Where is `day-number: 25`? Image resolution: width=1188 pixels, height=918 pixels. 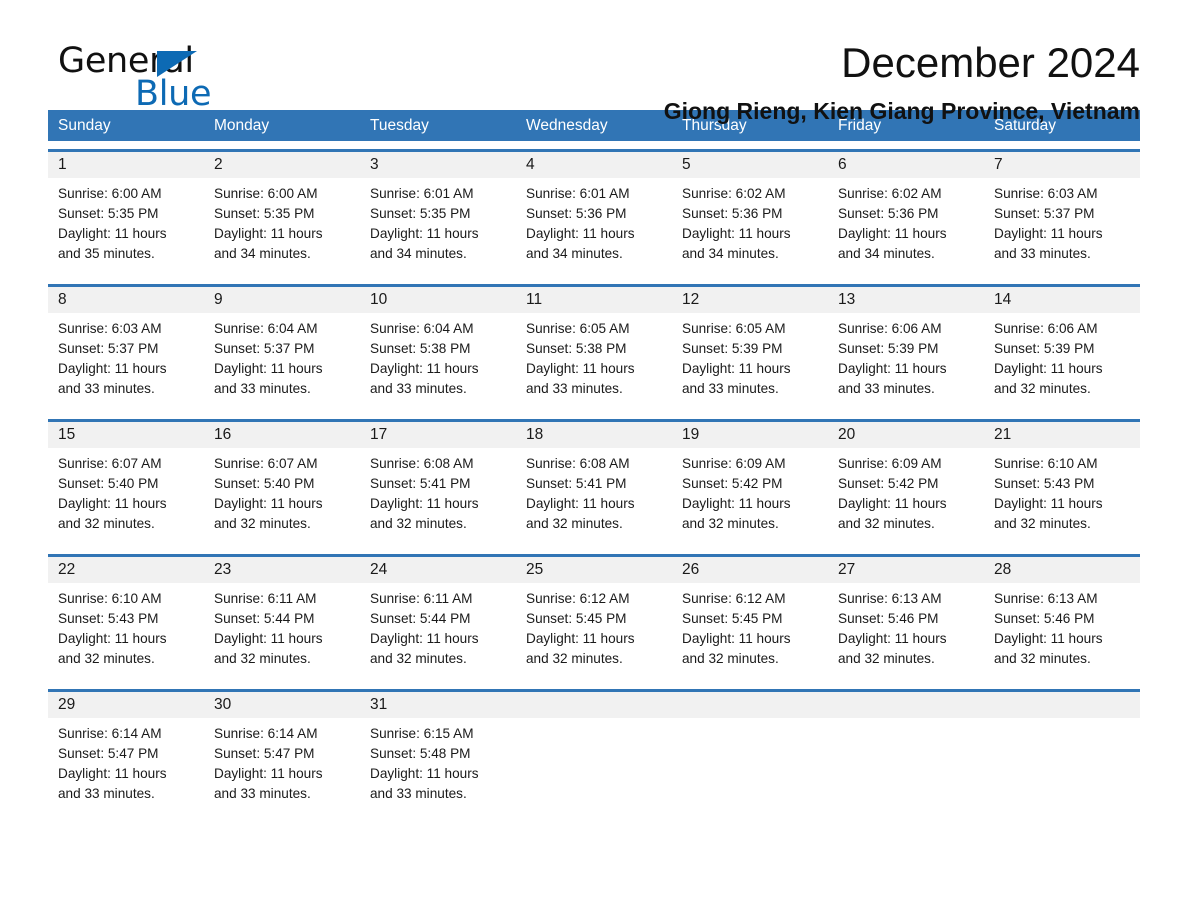
day-number: 25 is located at coordinates (594, 570).